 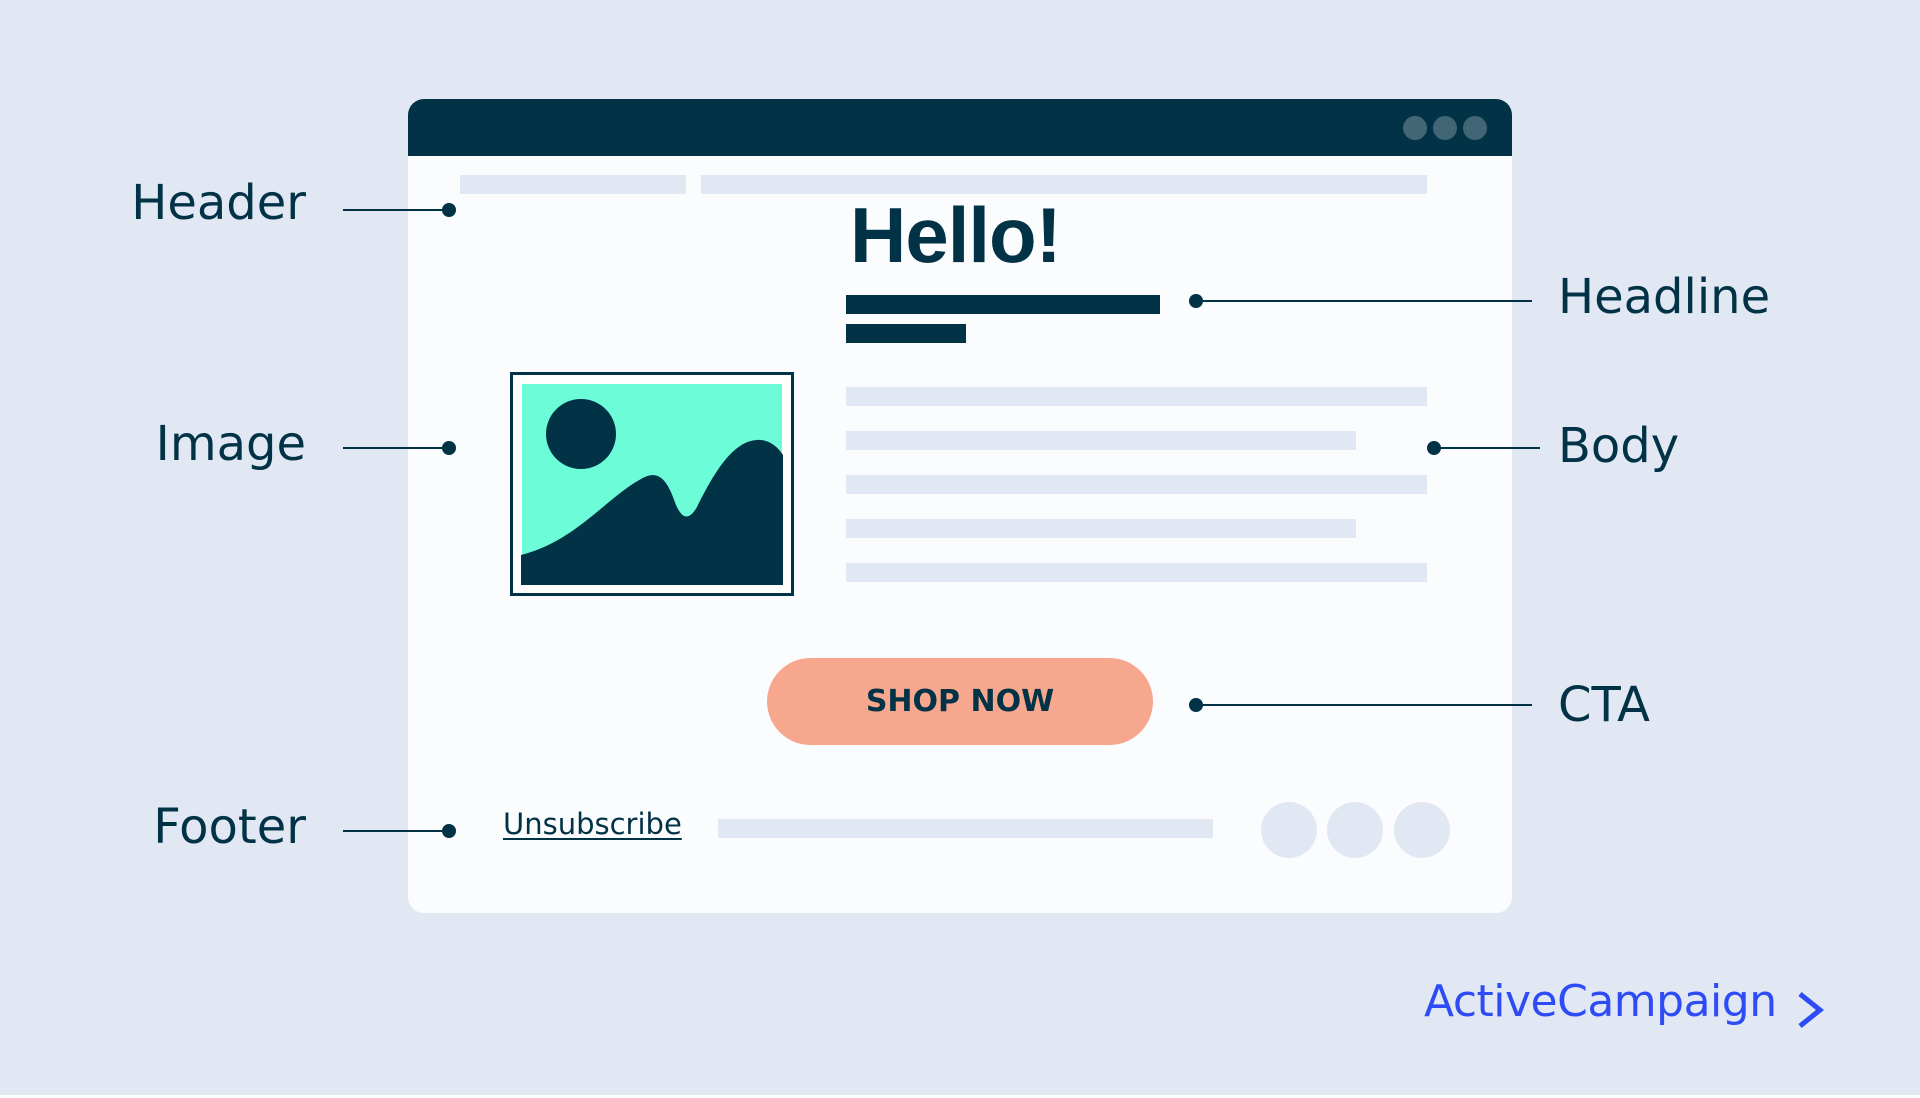 What do you see at coordinates (1604, 705) in the screenshot?
I see `annotation-cta: CTA` at bounding box center [1604, 705].